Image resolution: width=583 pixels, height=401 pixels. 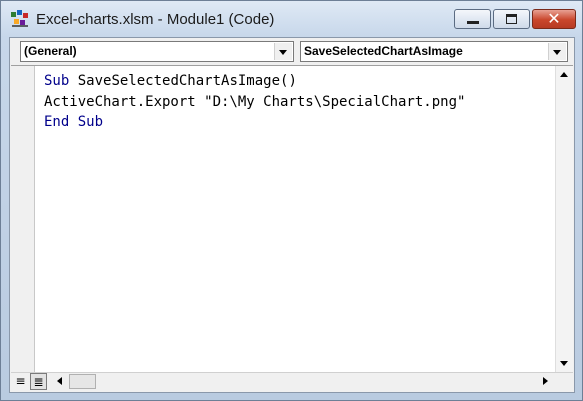 I want to click on close-icon: ✕, so click(x=554, y=18).